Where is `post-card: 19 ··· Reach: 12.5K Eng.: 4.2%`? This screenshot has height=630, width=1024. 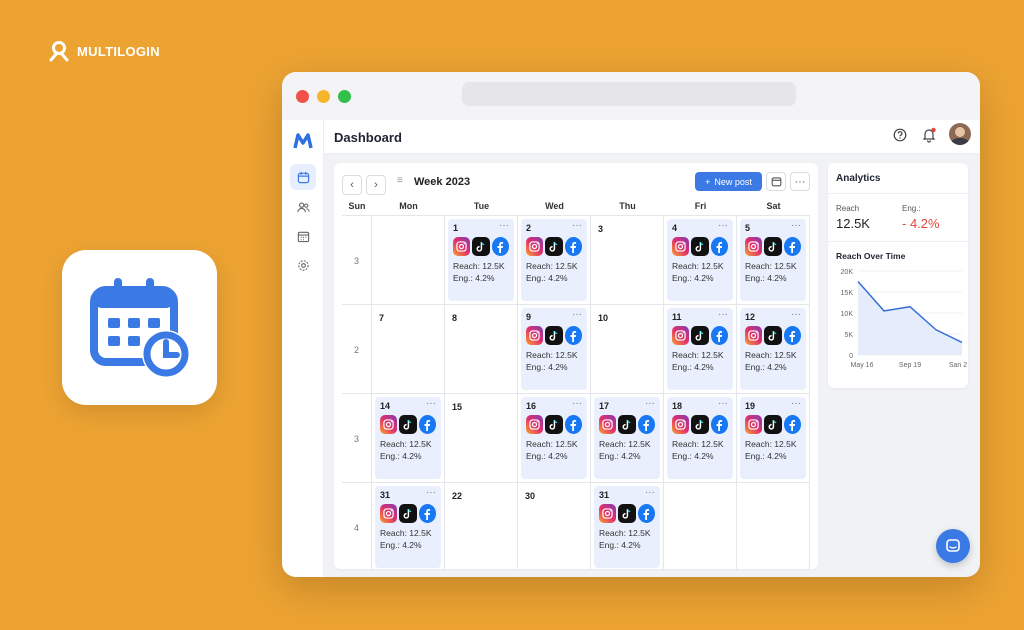
post-card: 19 ··· Reach: 12.5K Eng.: 4.2% is located at coordinates (773, 438).